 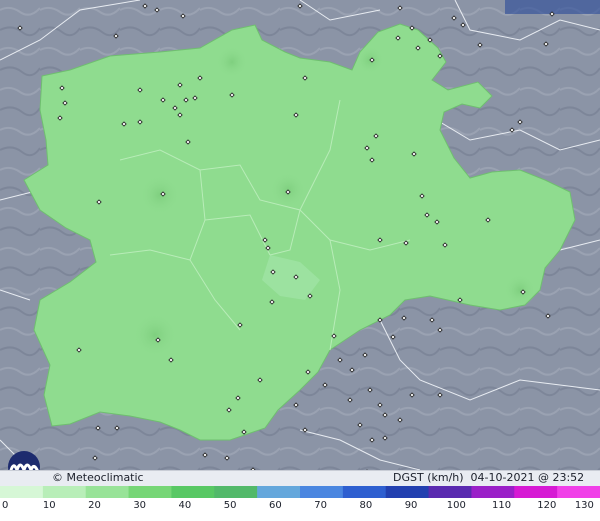 I want to click on scale-tick-label: 90, so click(x=411, y=505).